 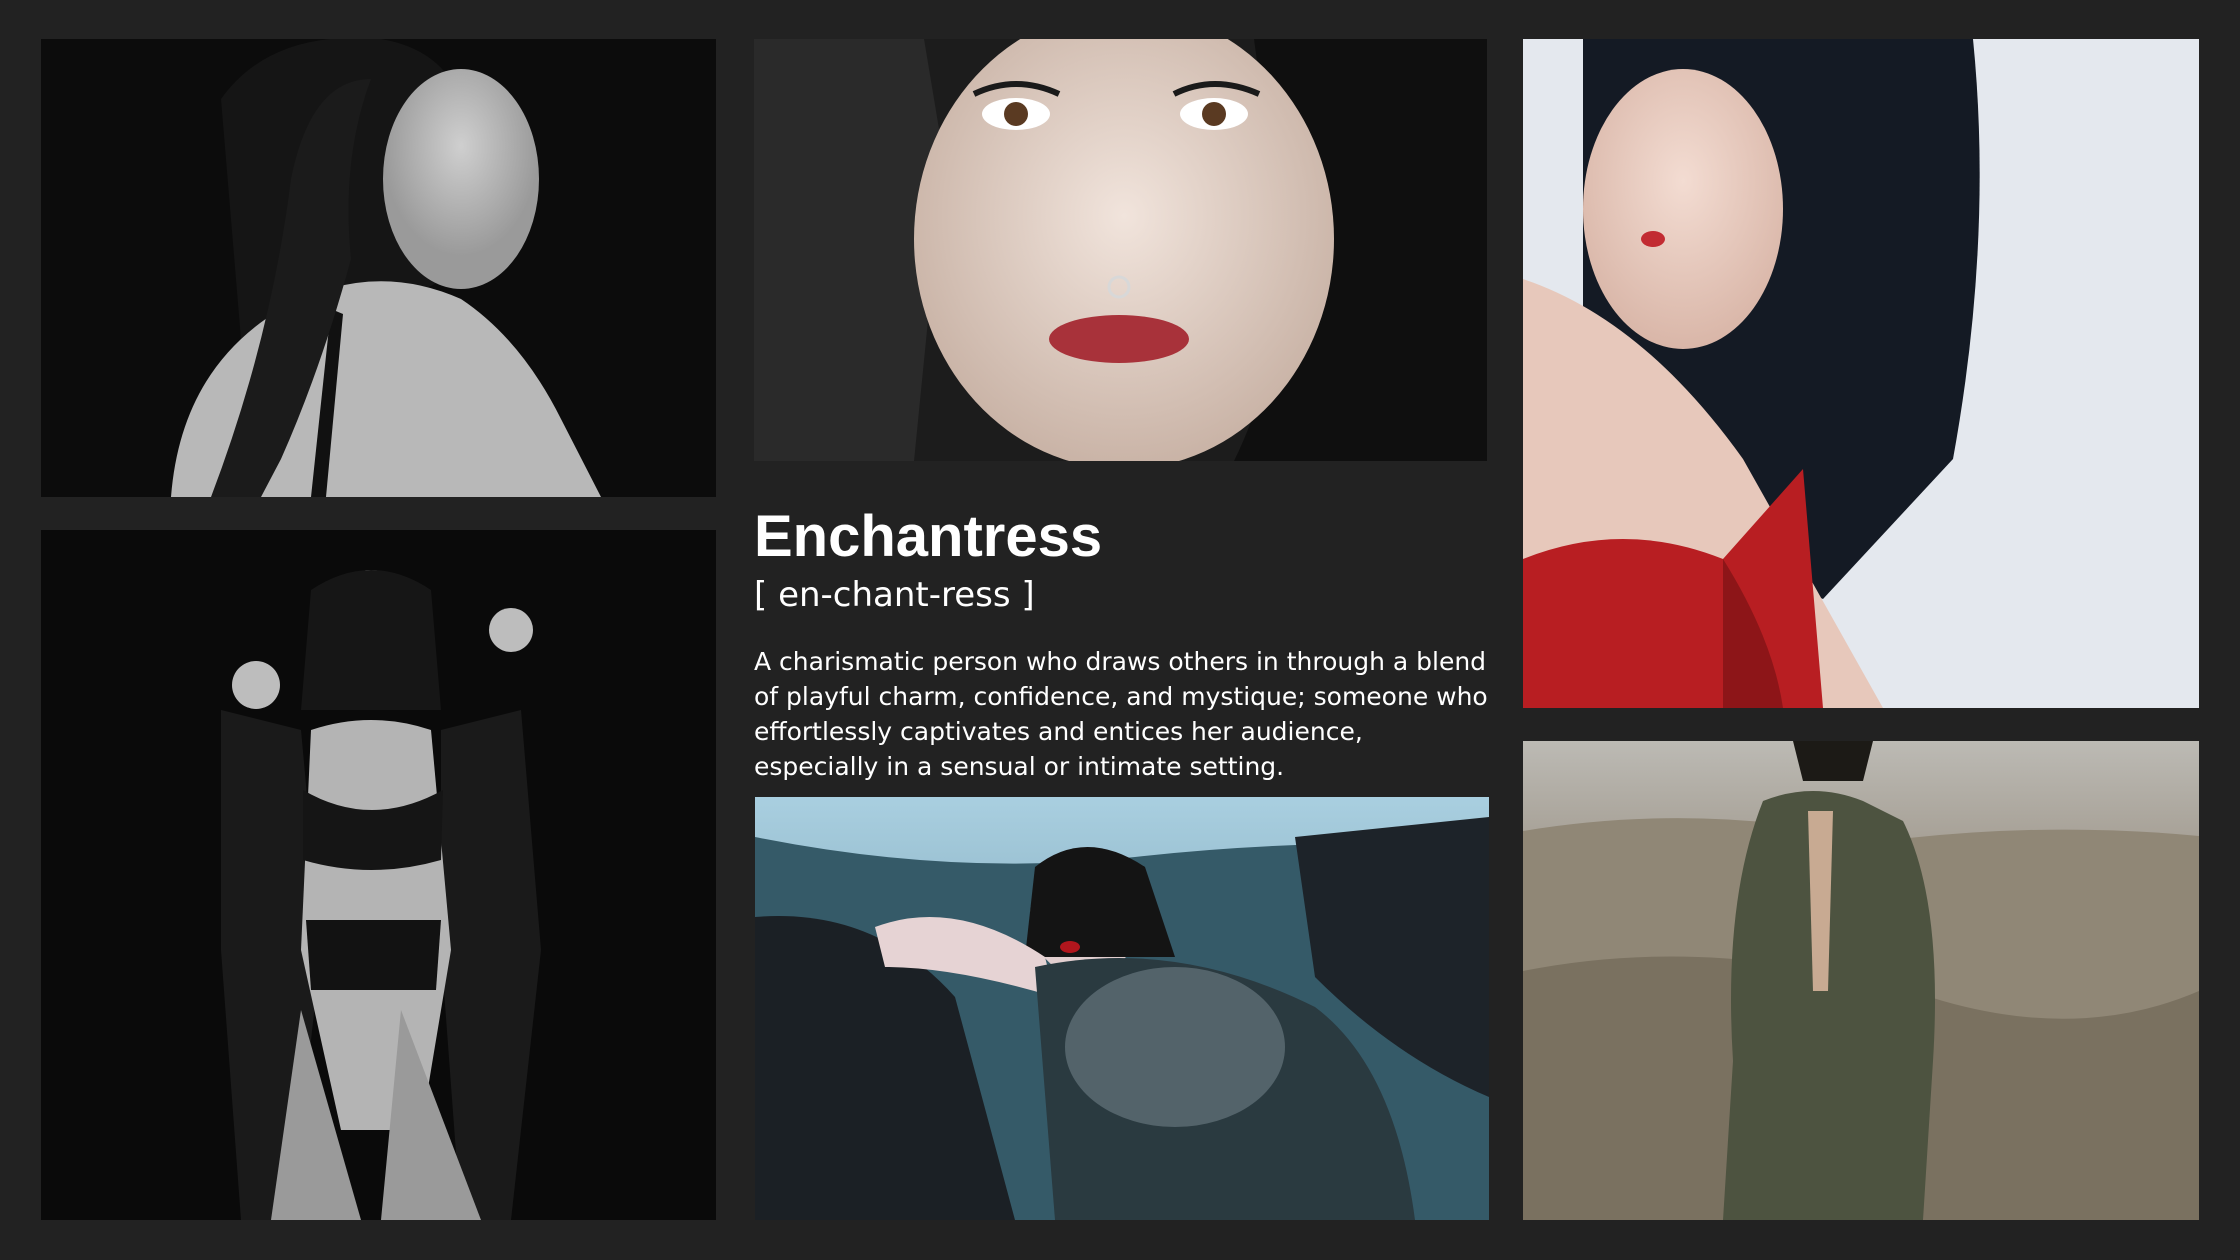 What do you see at coordinates (378, 268) in the screenshot?
I see `photo-top-left` at bounding box center [378, 268].